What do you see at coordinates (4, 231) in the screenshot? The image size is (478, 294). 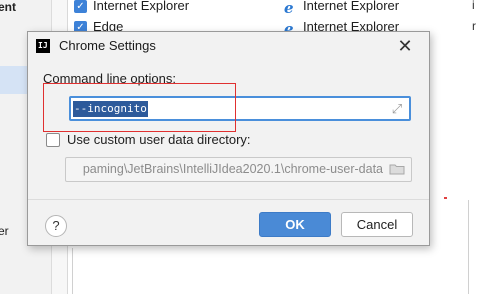 I see `sidebar-label-bottom: er` at bounding box center [4, 231].